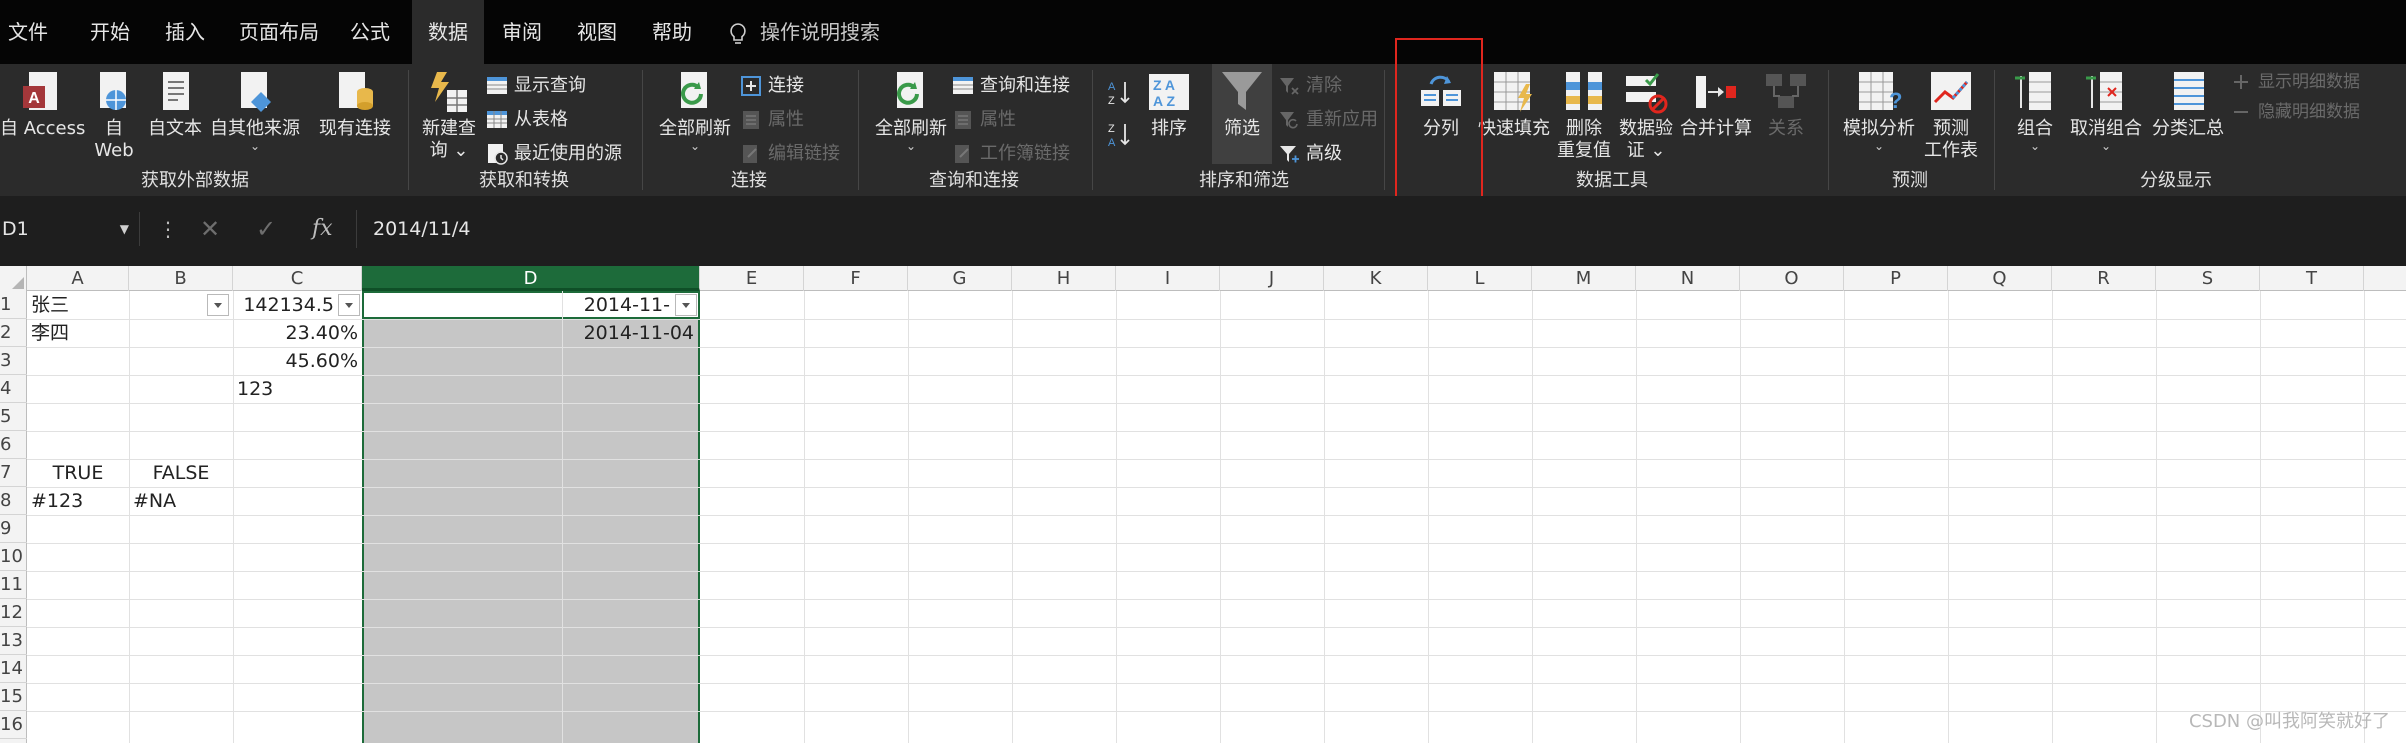 This screenshot has width=2406, height=743. I want to click on column-header-h: H, so click(1064, 278).